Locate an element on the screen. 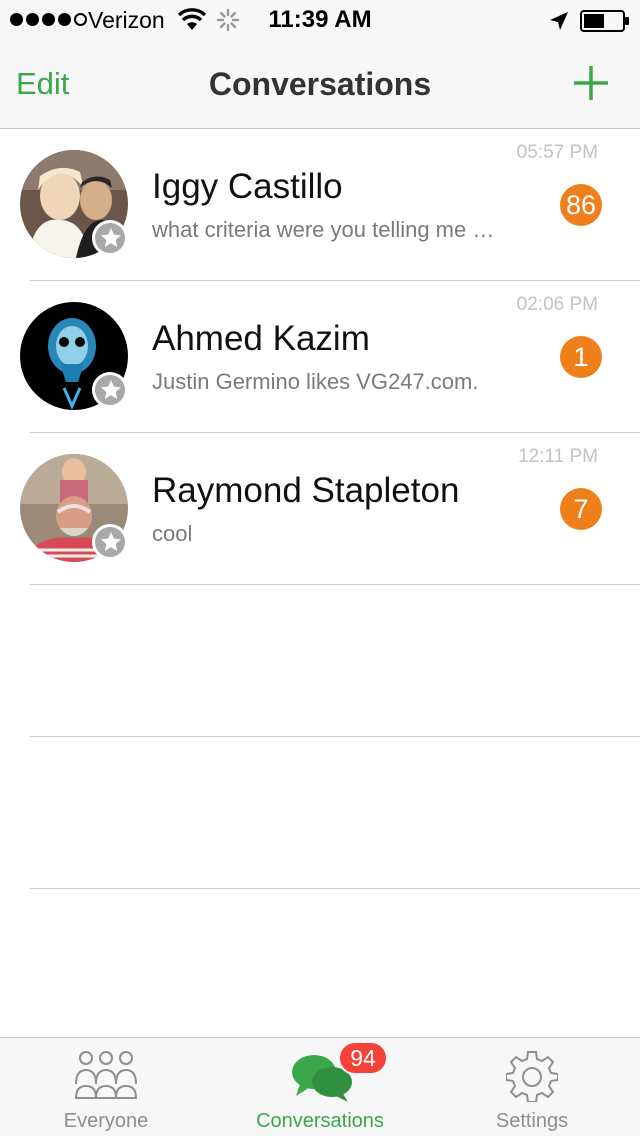  tab-bar: Everyone Conversations 94 Settings is located at coordinates (320, 1086).